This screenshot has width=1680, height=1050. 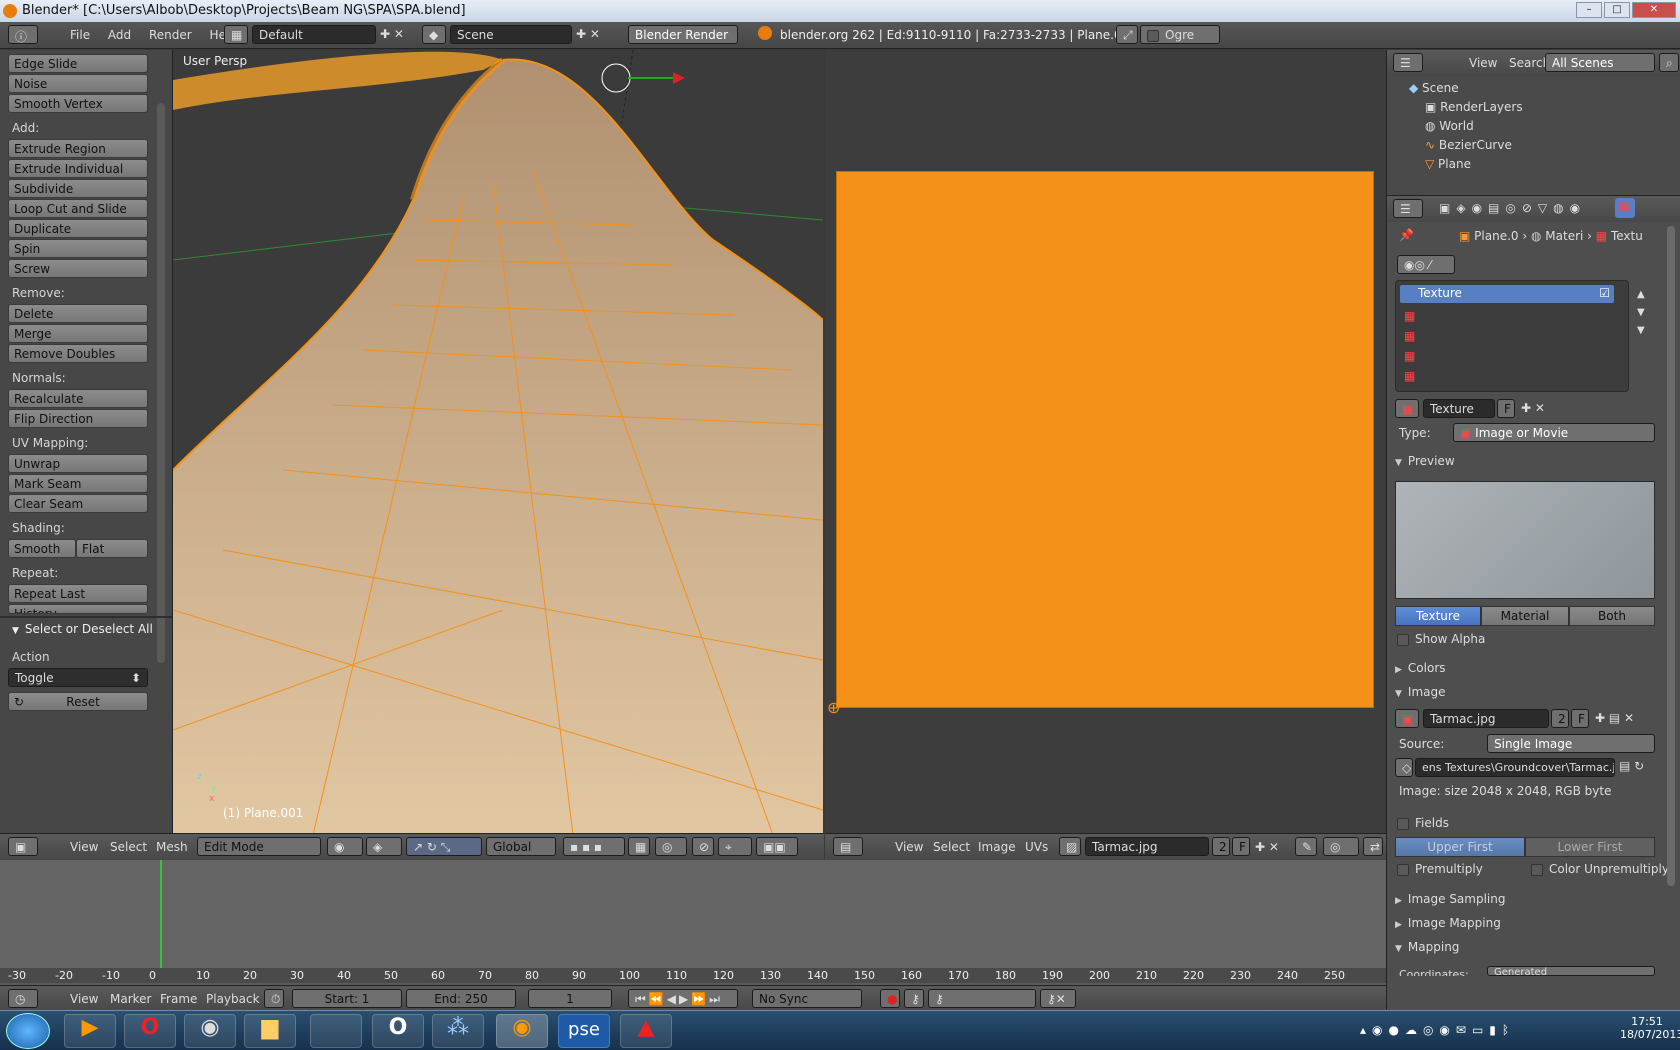 I want to click on edge-slide-button: Edge Slide, so click(x=78, y=63).